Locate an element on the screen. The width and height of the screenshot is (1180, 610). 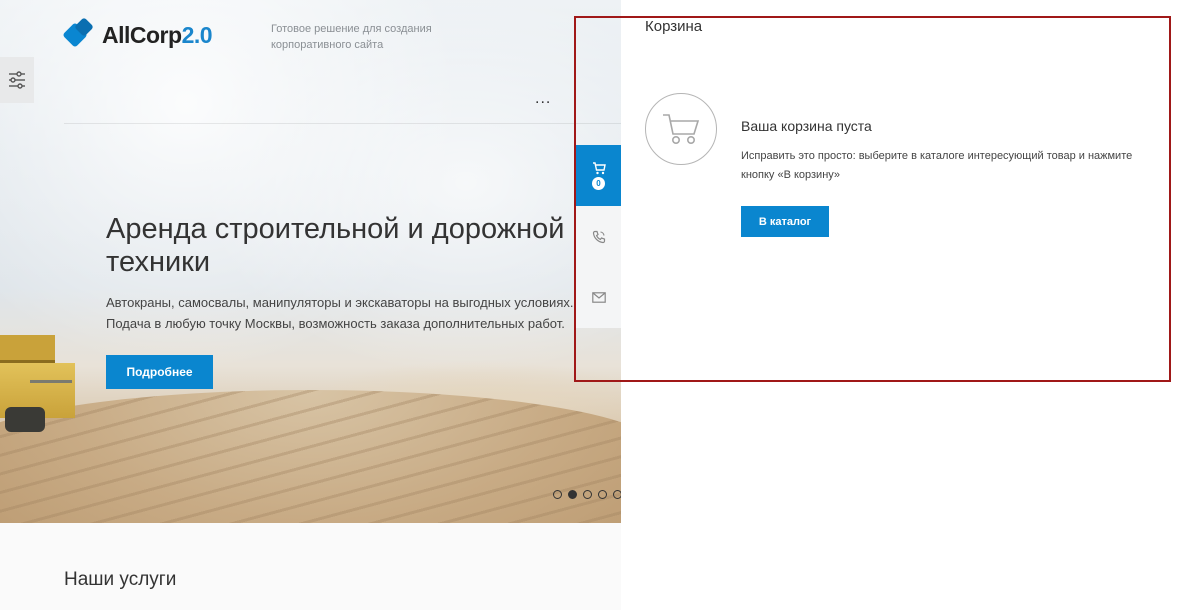
phone-icon is located at coordinates (598, 236).